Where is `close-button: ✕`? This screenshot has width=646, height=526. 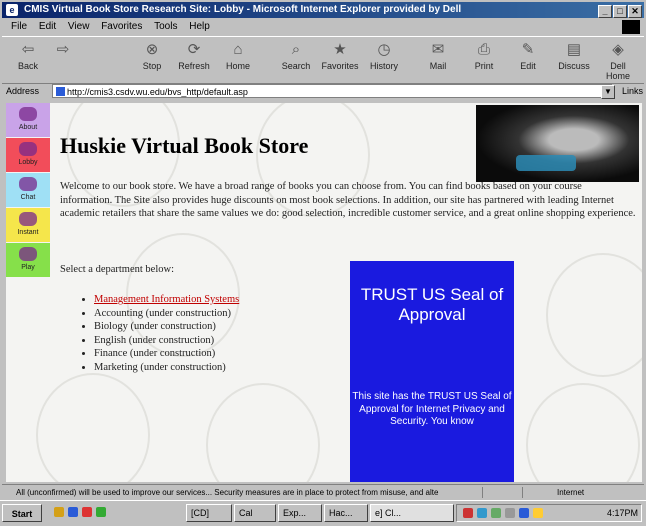
close-button: ✕ is located at coordinates (635, 11).